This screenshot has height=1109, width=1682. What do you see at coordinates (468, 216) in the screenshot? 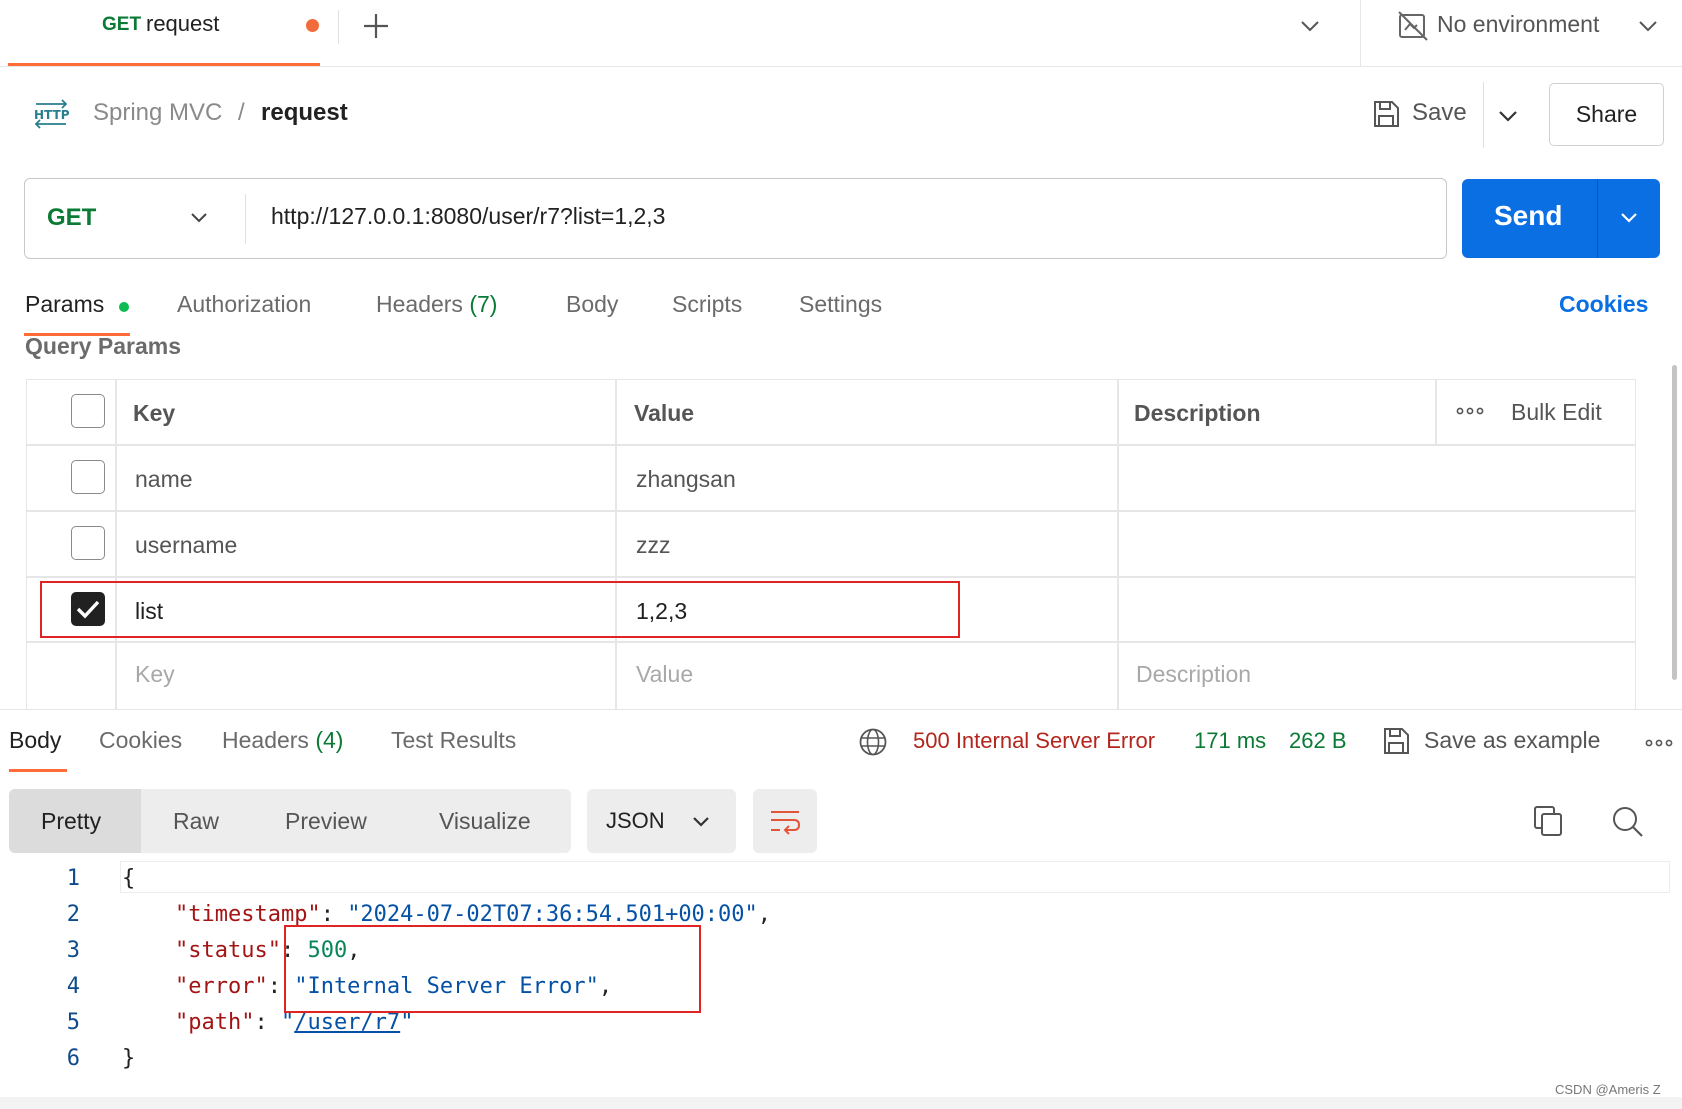
I see `url-input: http://127.0.0.1:8080/user/r7?list=1,2,3` at bounding box center [468, 216].